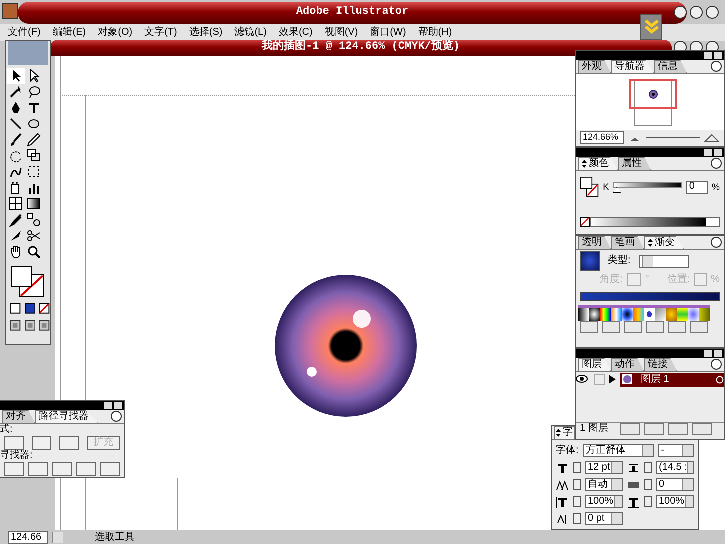 Image resolution: width=725 pixels, height=544 pixels. Describe the element at coordinates (594, 242) in the screenshot. I see `panel-tab: 透明` at that location.